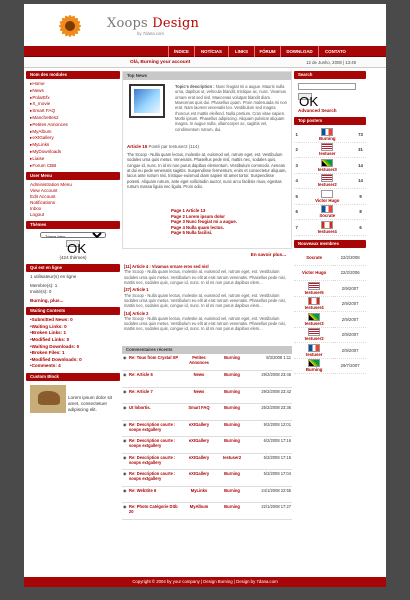  What do you see at coordinates (199, 494) in the screenshot?
I see `comment-module: MyLinks` at bounding box center [199, 494].